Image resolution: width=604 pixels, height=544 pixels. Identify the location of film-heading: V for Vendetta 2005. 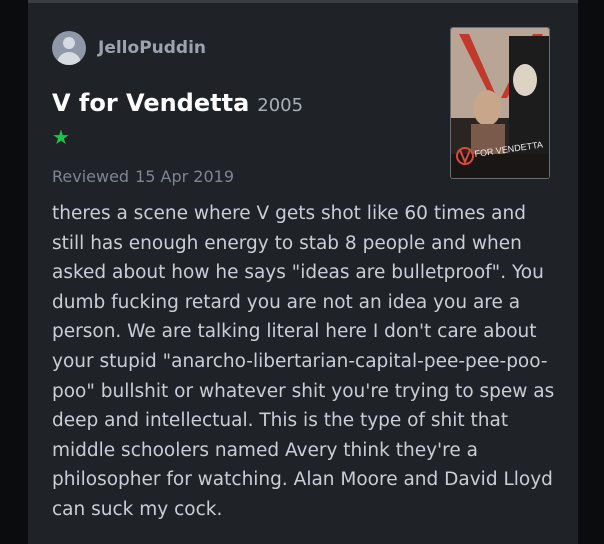
(177, 103).